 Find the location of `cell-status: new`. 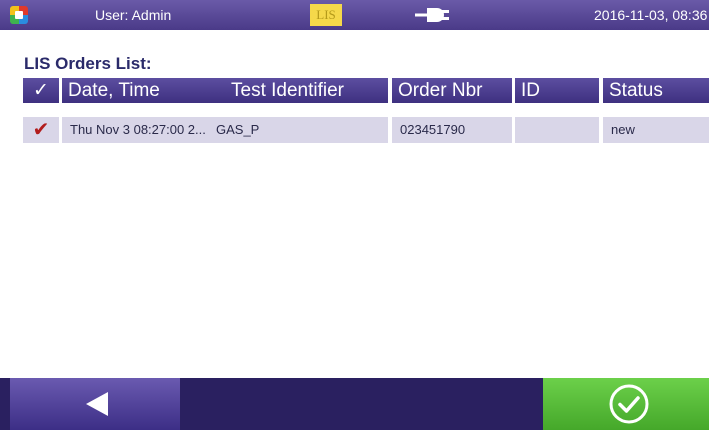

cell-status: new is located at coordinates (656, 130).